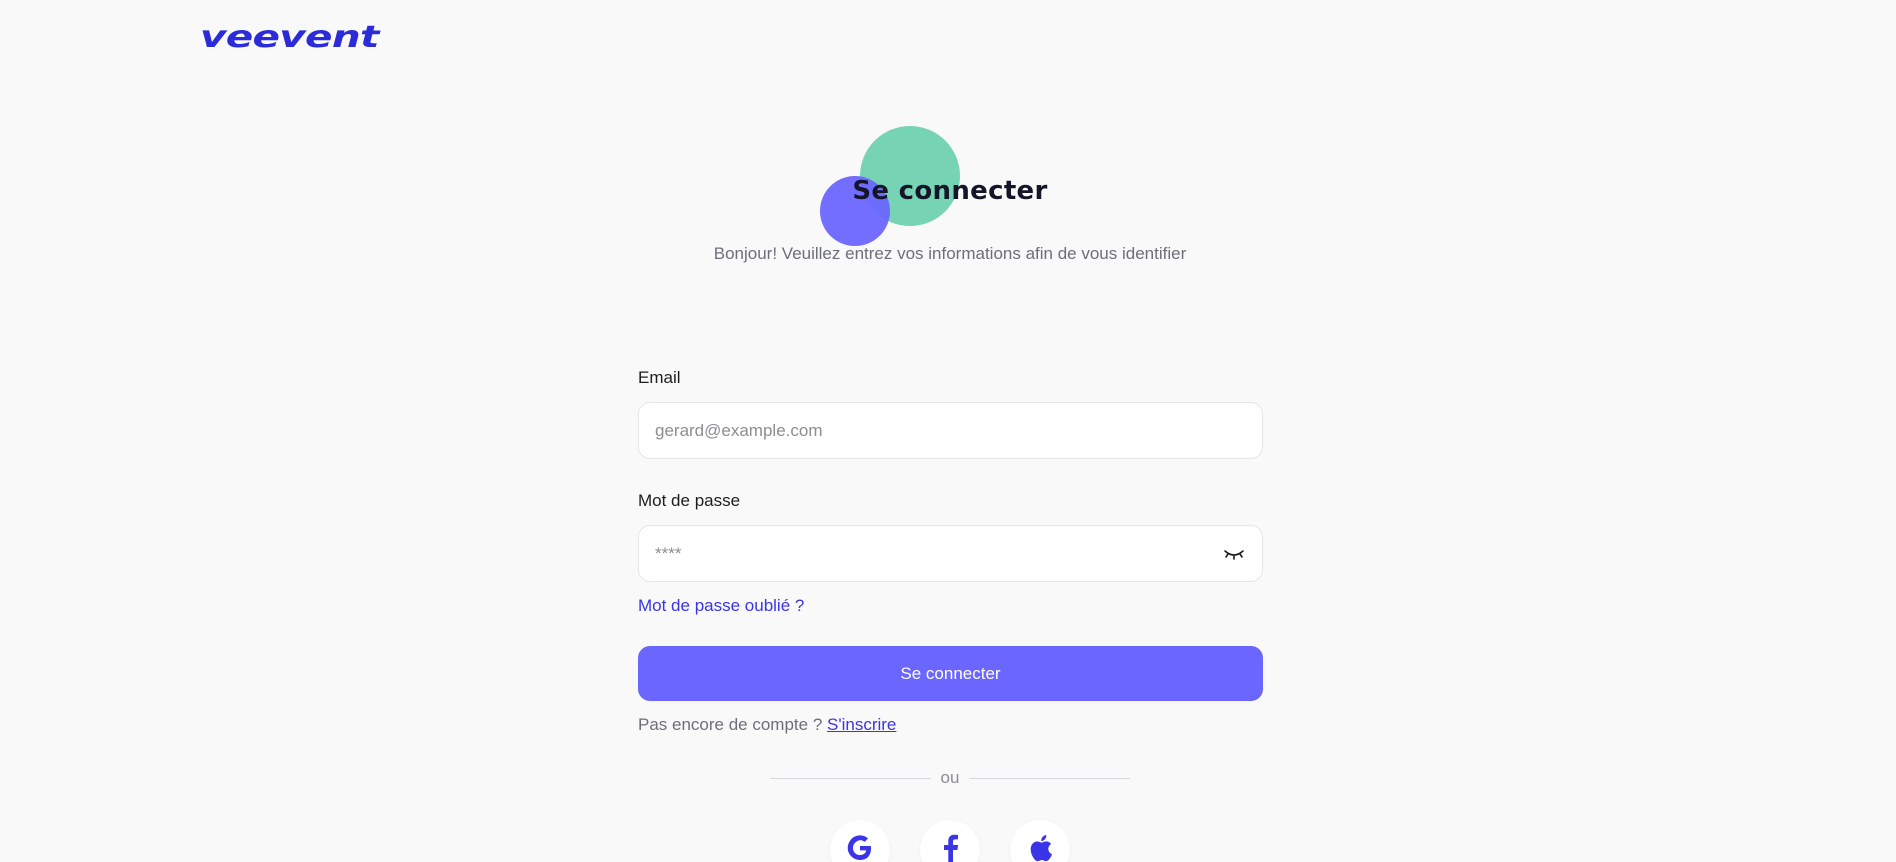  What do you see at coordinates (860, 847) in the screenshot?
I see `google-icon` at bounding box center [860, 847].